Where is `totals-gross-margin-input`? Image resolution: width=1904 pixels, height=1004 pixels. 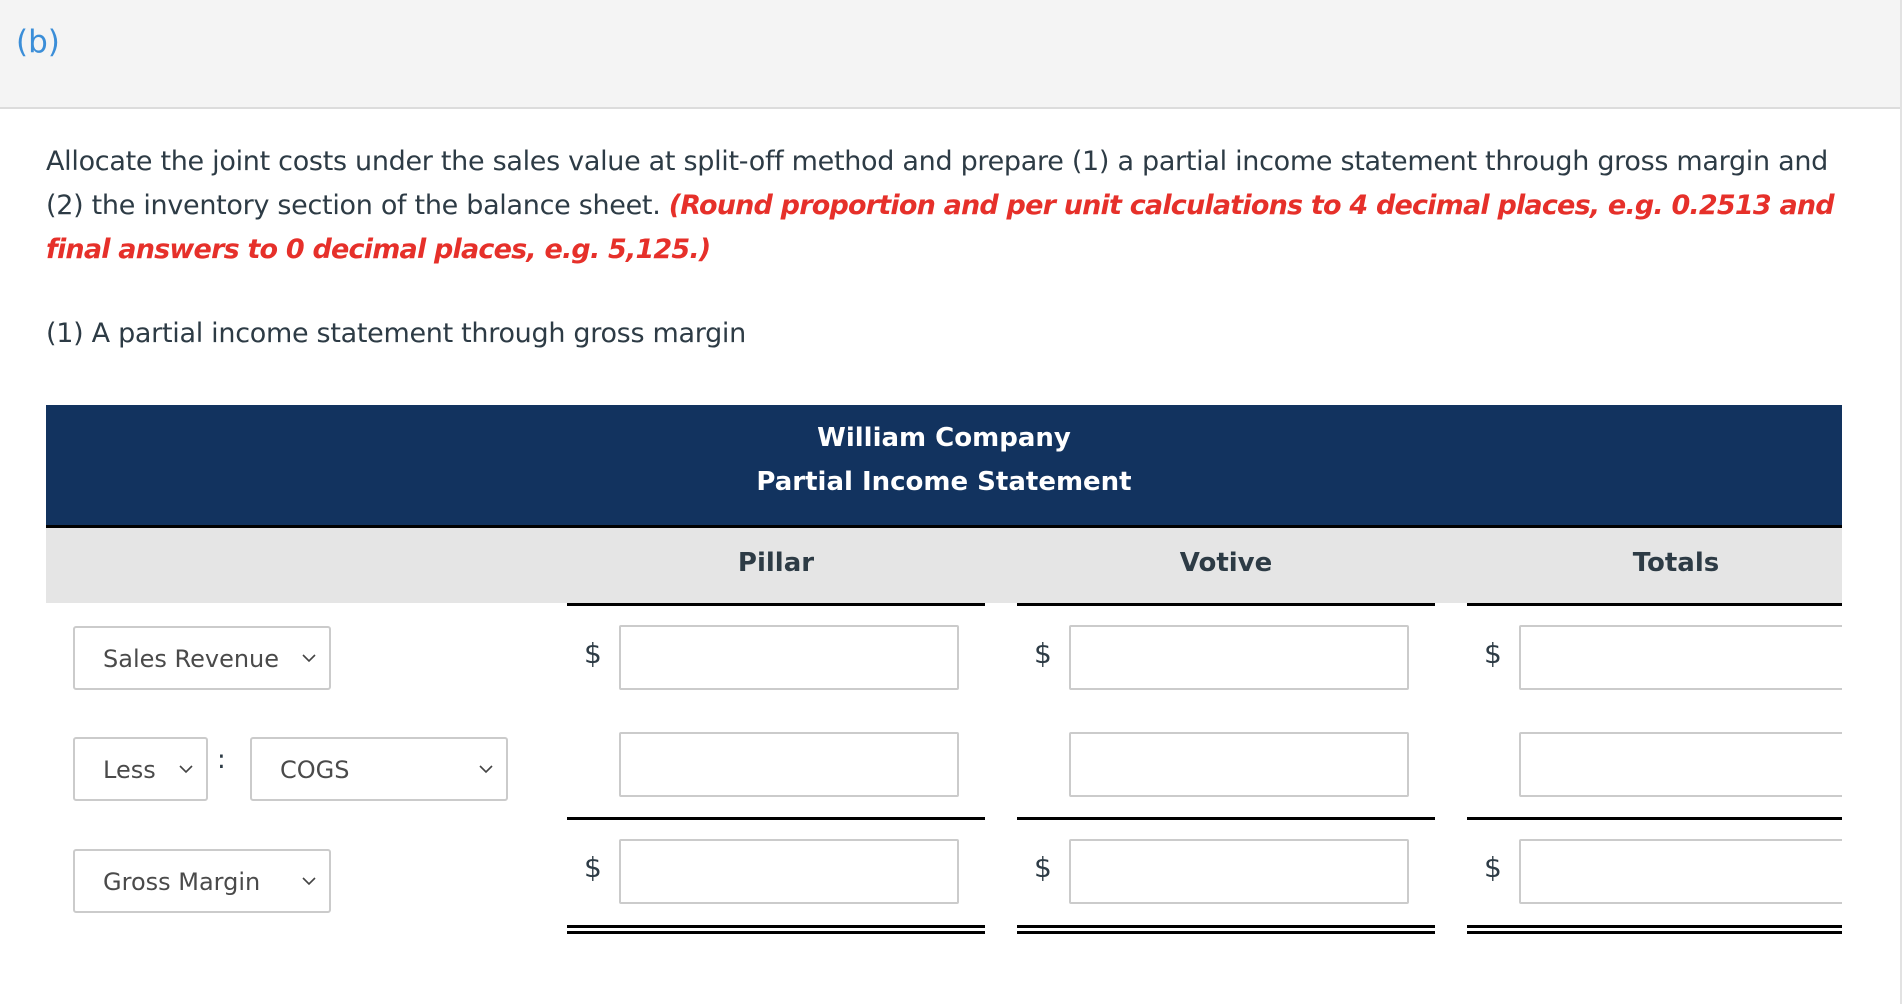 totals-gross-margin-input is located at coordinates (1680, 871).